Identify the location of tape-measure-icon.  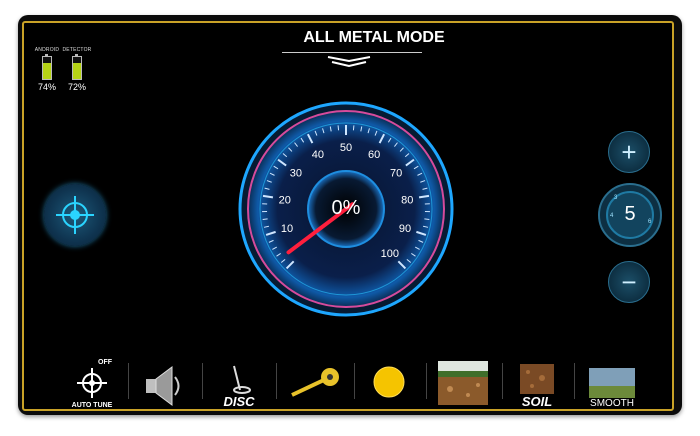
(315, 382).